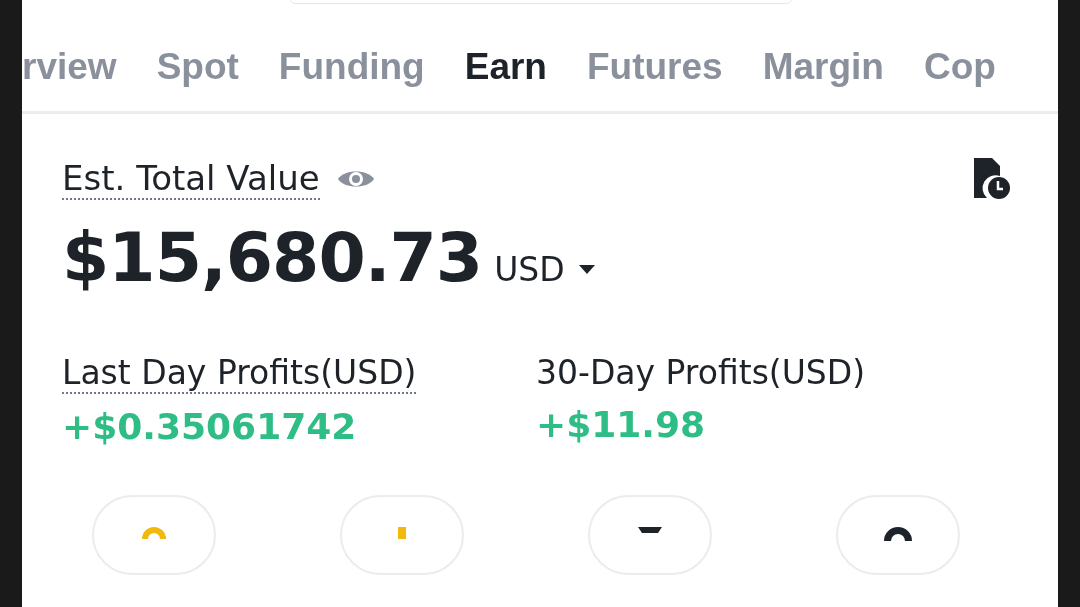 The image size is (1080, 607). Describe the element at coordinates (959, 66) in the screenshot. I see `tab: Cop` at that location.